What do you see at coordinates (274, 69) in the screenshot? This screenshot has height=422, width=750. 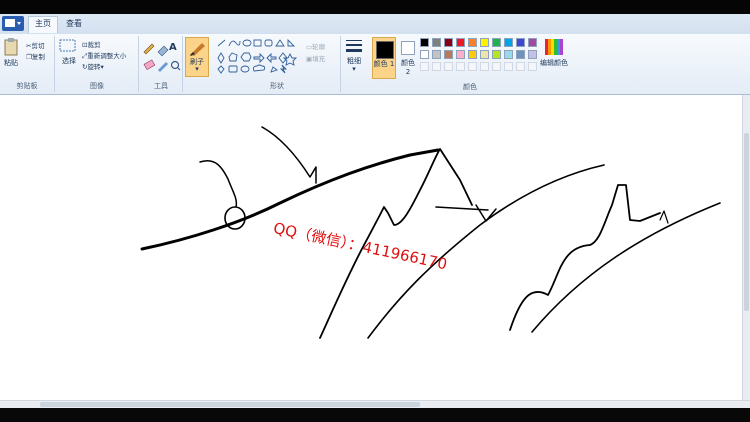 I see `heart-shape-icon` at bounding box center [274, 69].